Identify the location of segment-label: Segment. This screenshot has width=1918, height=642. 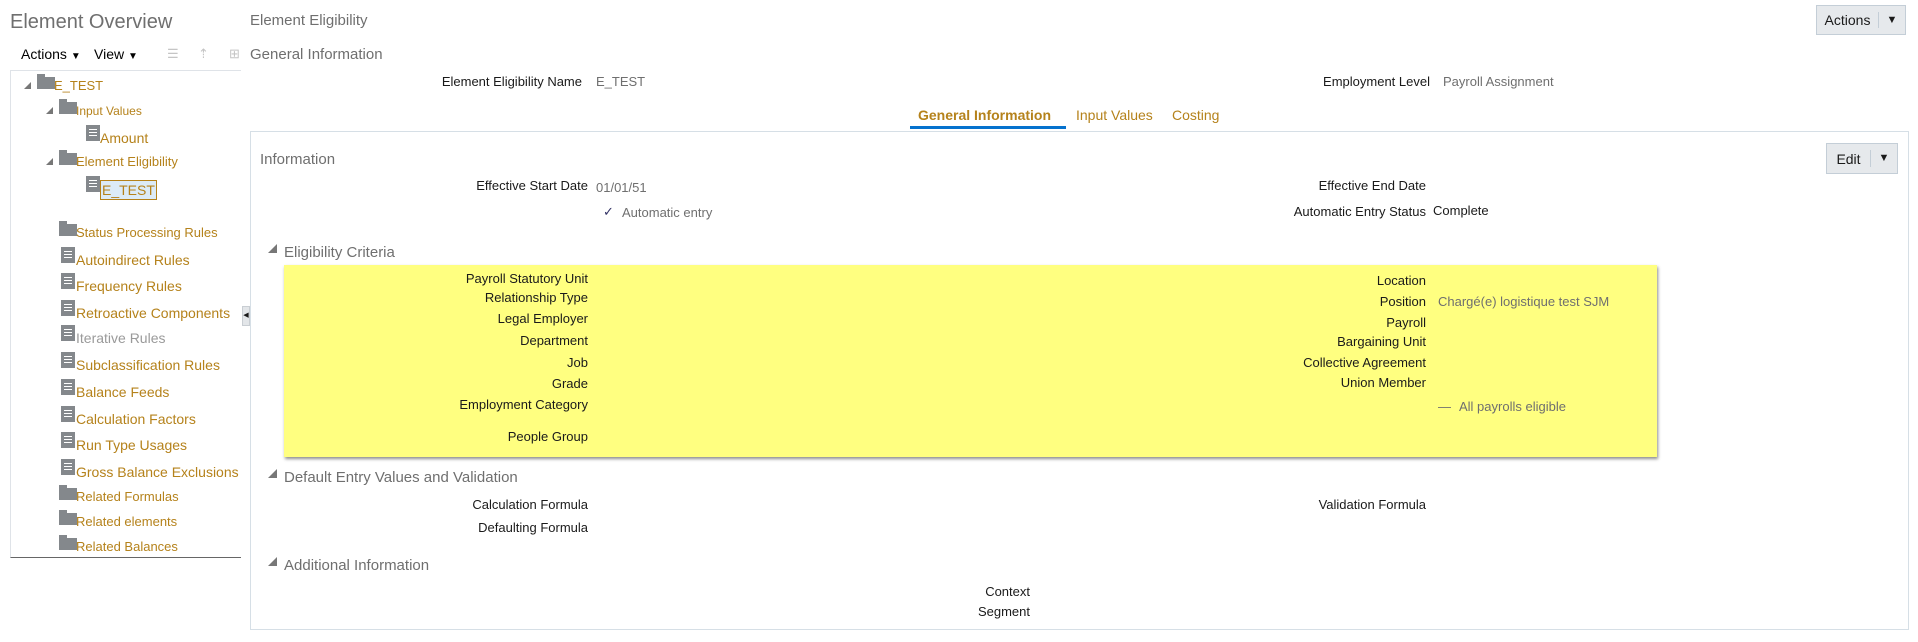
(1003, 611).